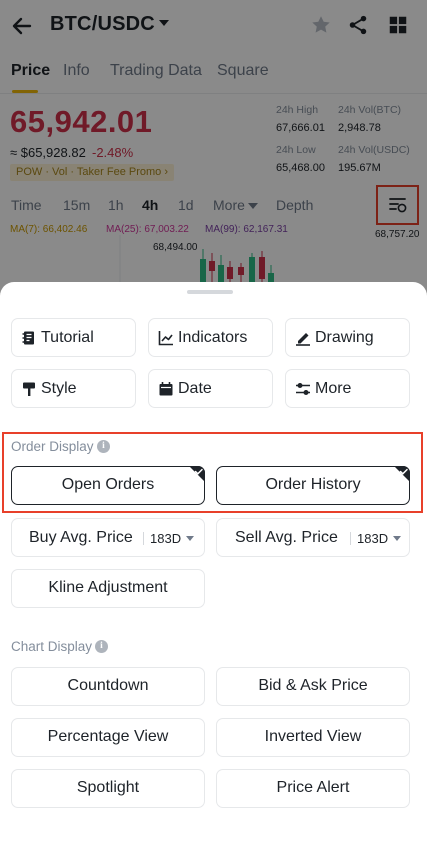  I want to click on style-label: Style, so click(59, 388).